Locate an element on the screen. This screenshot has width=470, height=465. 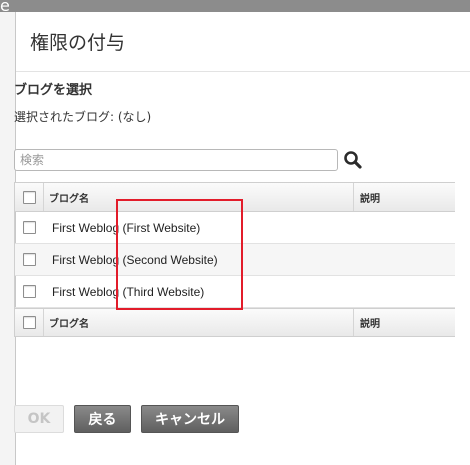
table-row: First Weblog (Second Website) is located at coordinates (235, 260).